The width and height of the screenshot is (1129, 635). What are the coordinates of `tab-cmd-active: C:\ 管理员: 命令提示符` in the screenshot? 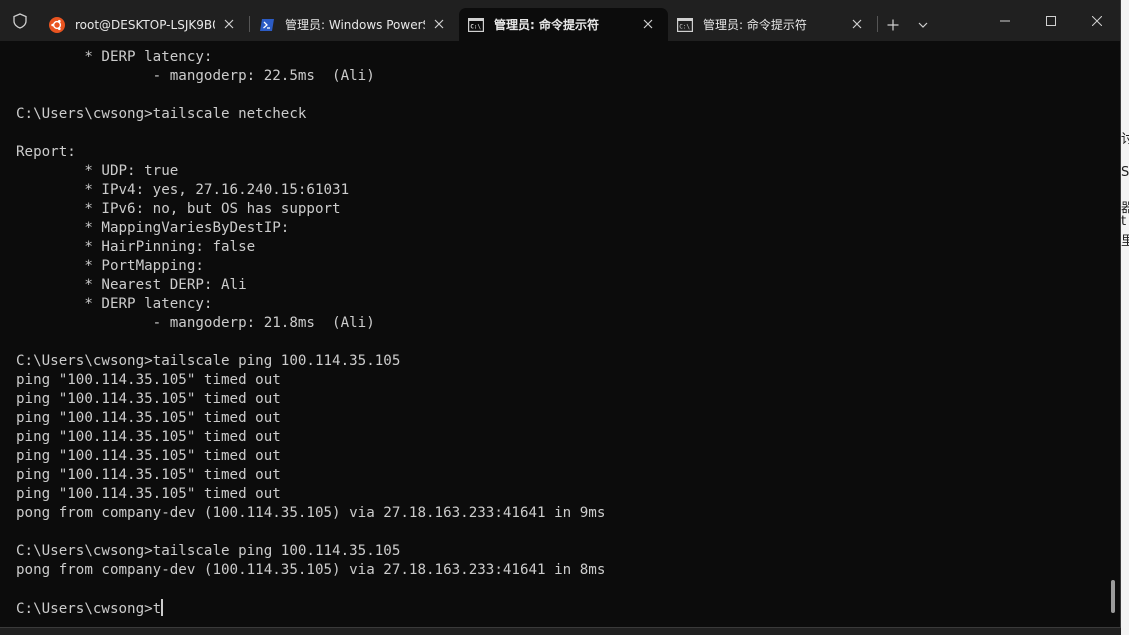 It's located at (563, 24).